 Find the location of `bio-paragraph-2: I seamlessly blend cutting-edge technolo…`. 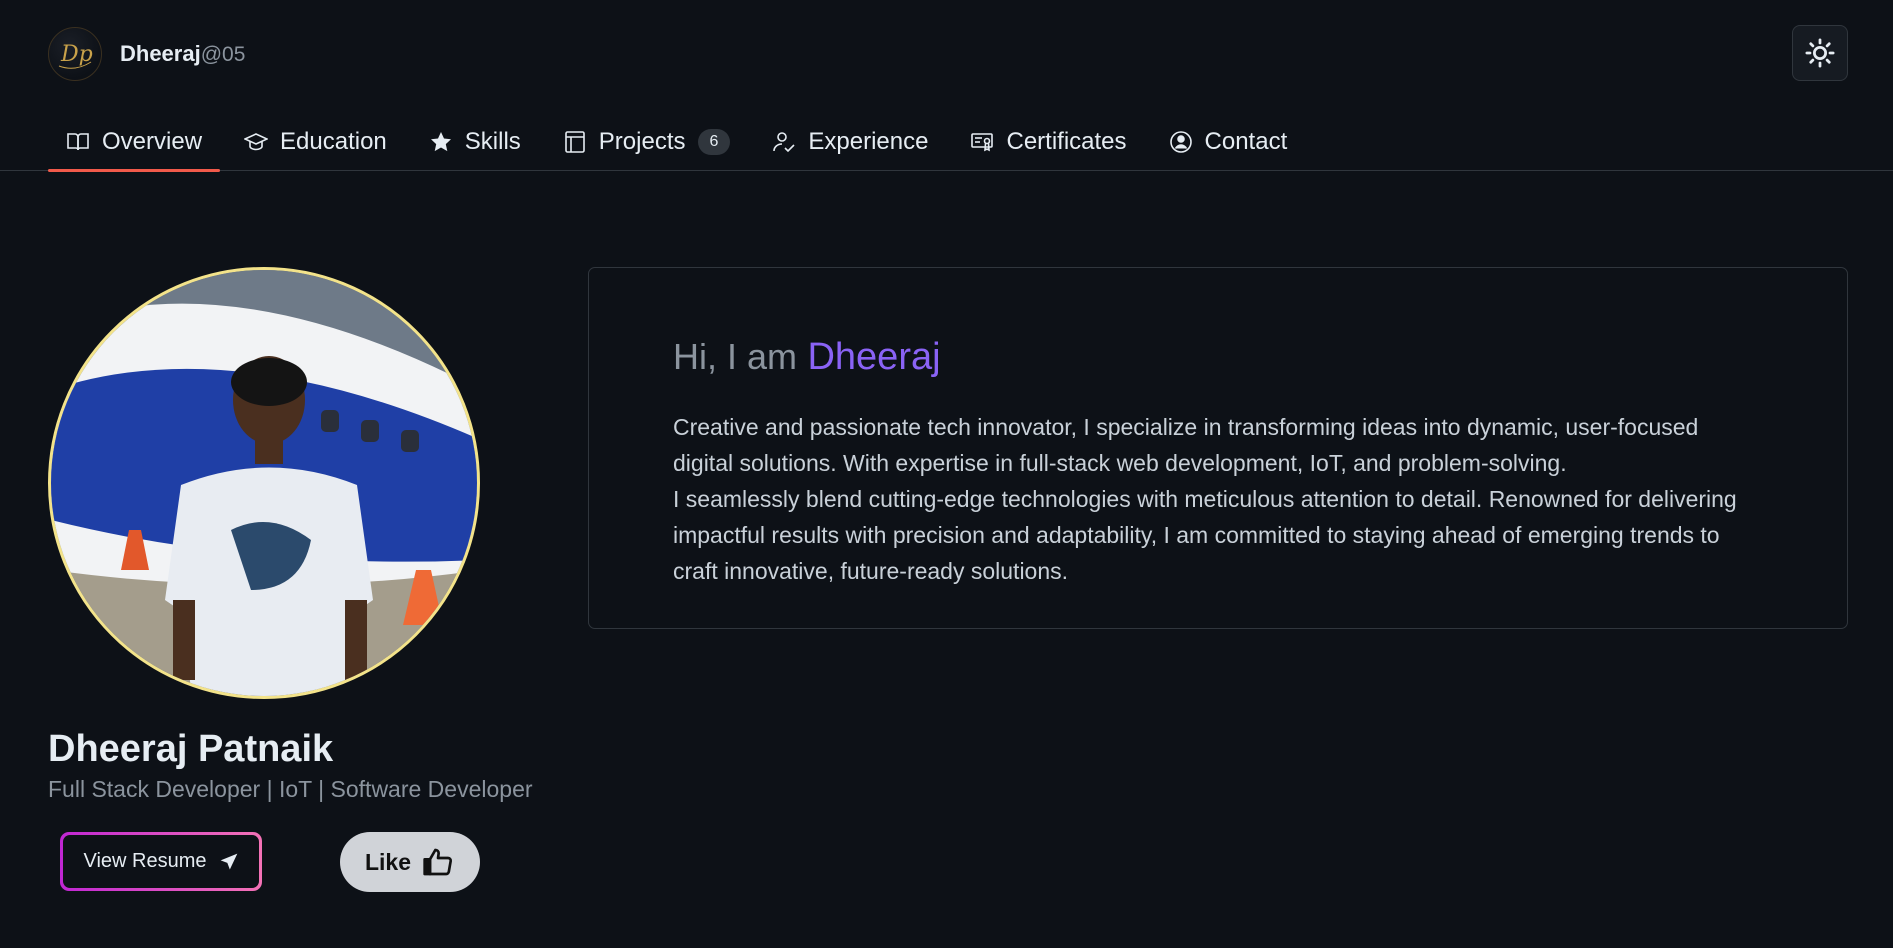

bio-paragraph-2: I seamlessly blend cutting-edge technolo… is located at coordinates (1205, 535).